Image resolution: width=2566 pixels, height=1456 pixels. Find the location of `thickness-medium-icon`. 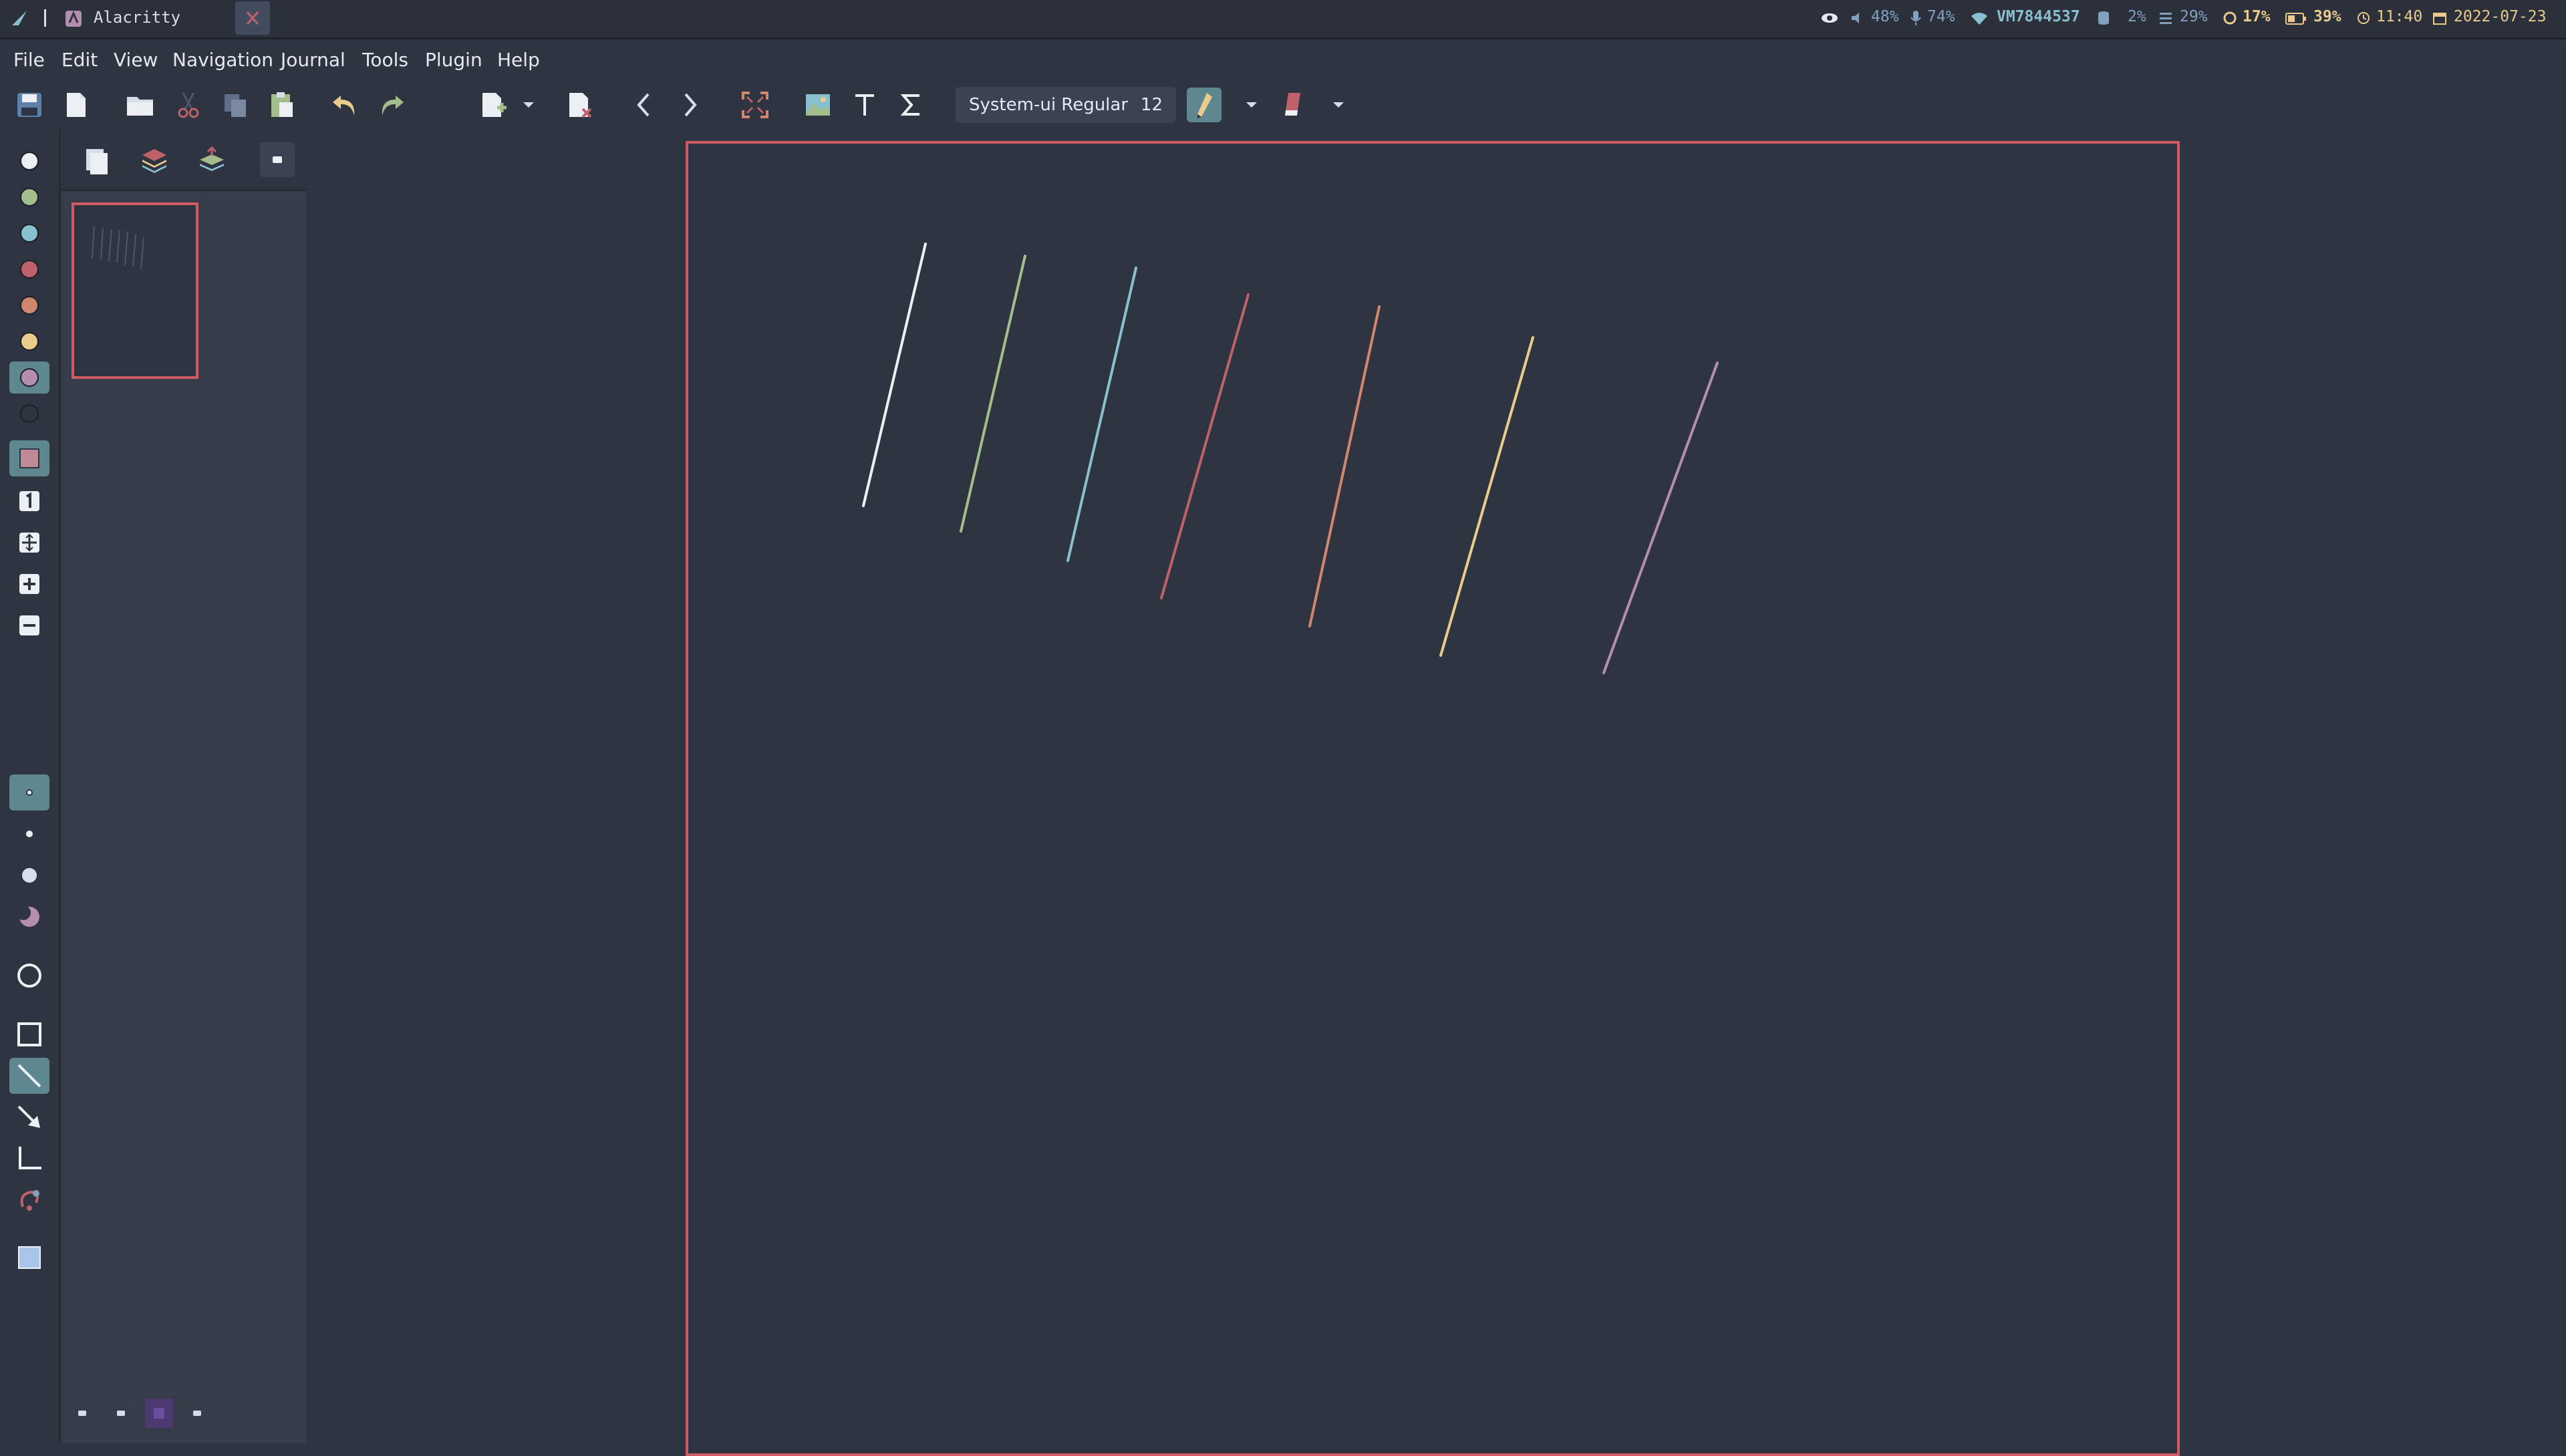

thickness-medium-icon is located at coordinates (29, 834).